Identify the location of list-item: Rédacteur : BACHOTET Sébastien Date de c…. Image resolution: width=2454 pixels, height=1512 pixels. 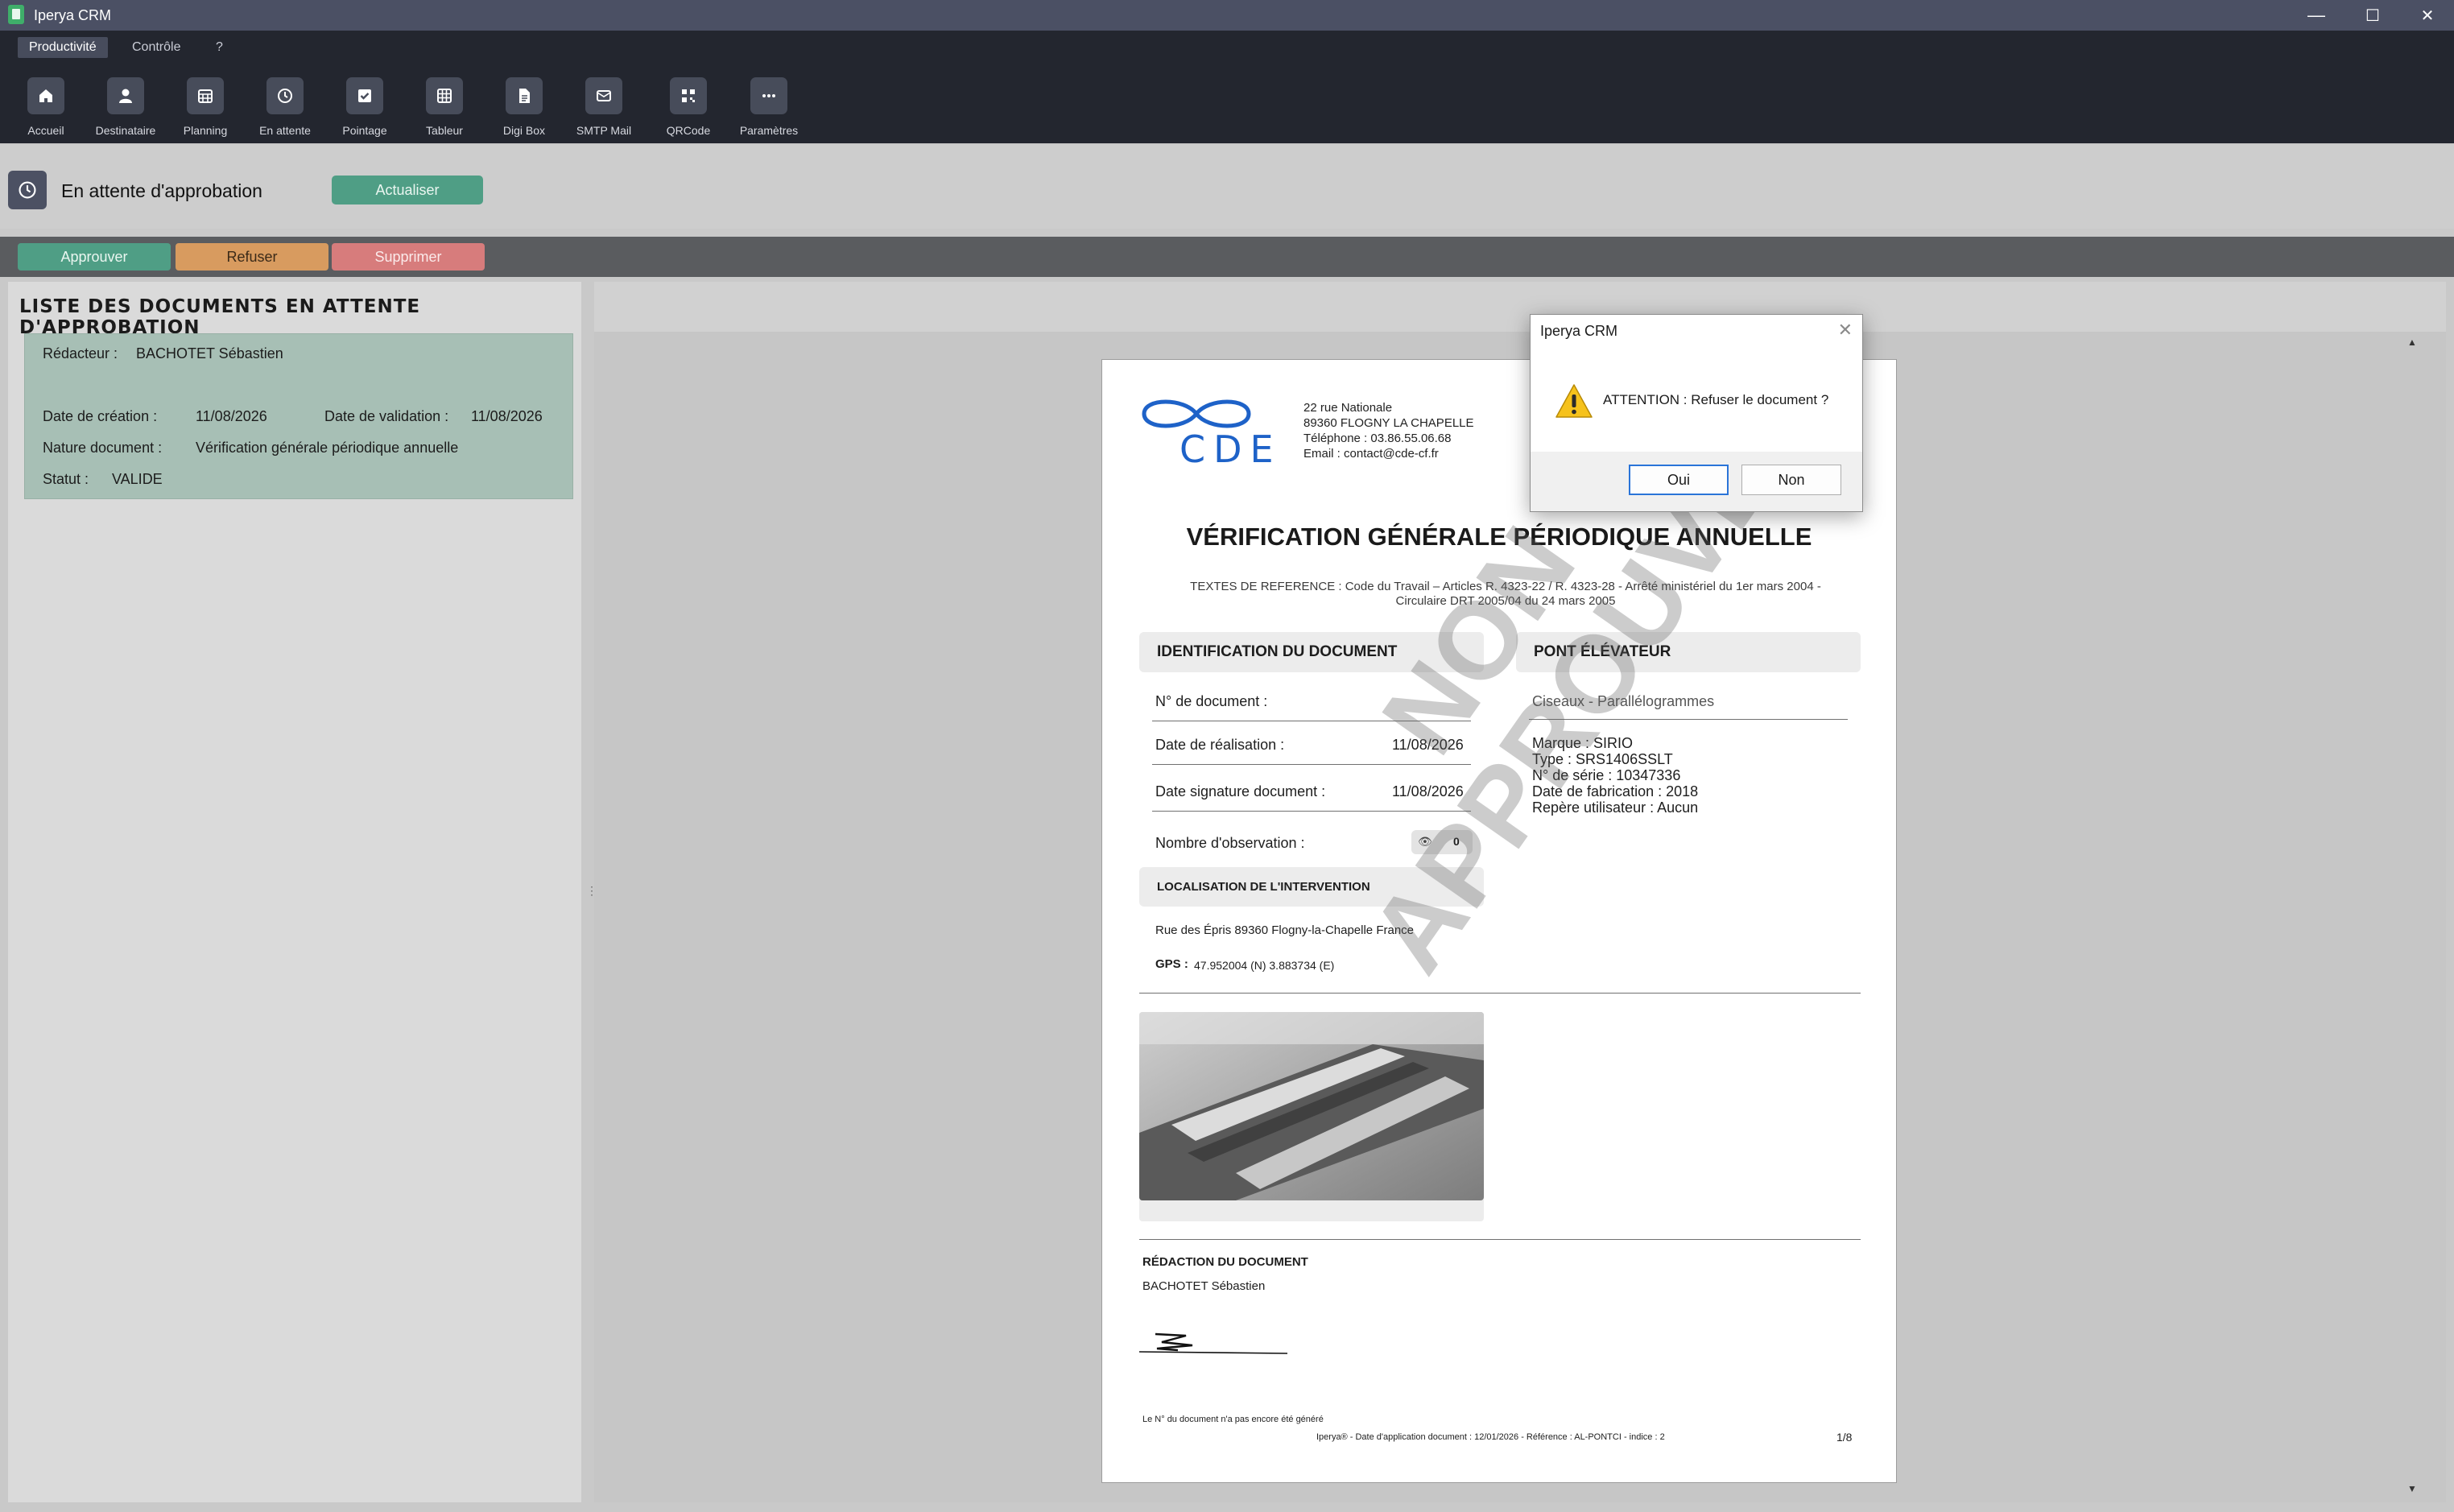
(298, 416).